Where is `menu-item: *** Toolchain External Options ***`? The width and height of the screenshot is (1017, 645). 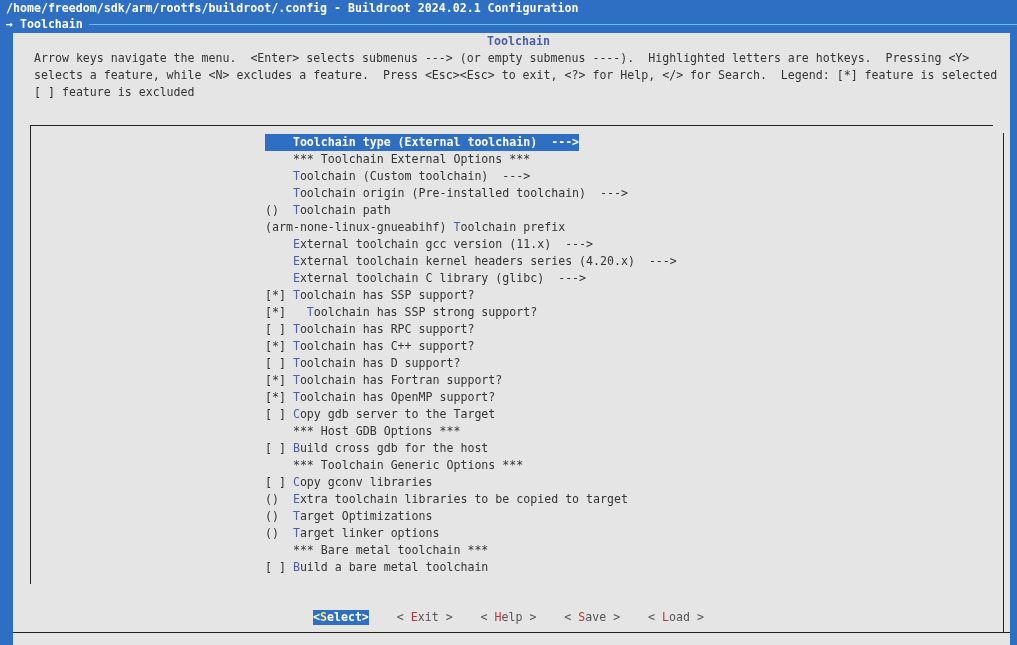 menu-item: *** Toolchain External Options *** is located at coordinates (398, 159).